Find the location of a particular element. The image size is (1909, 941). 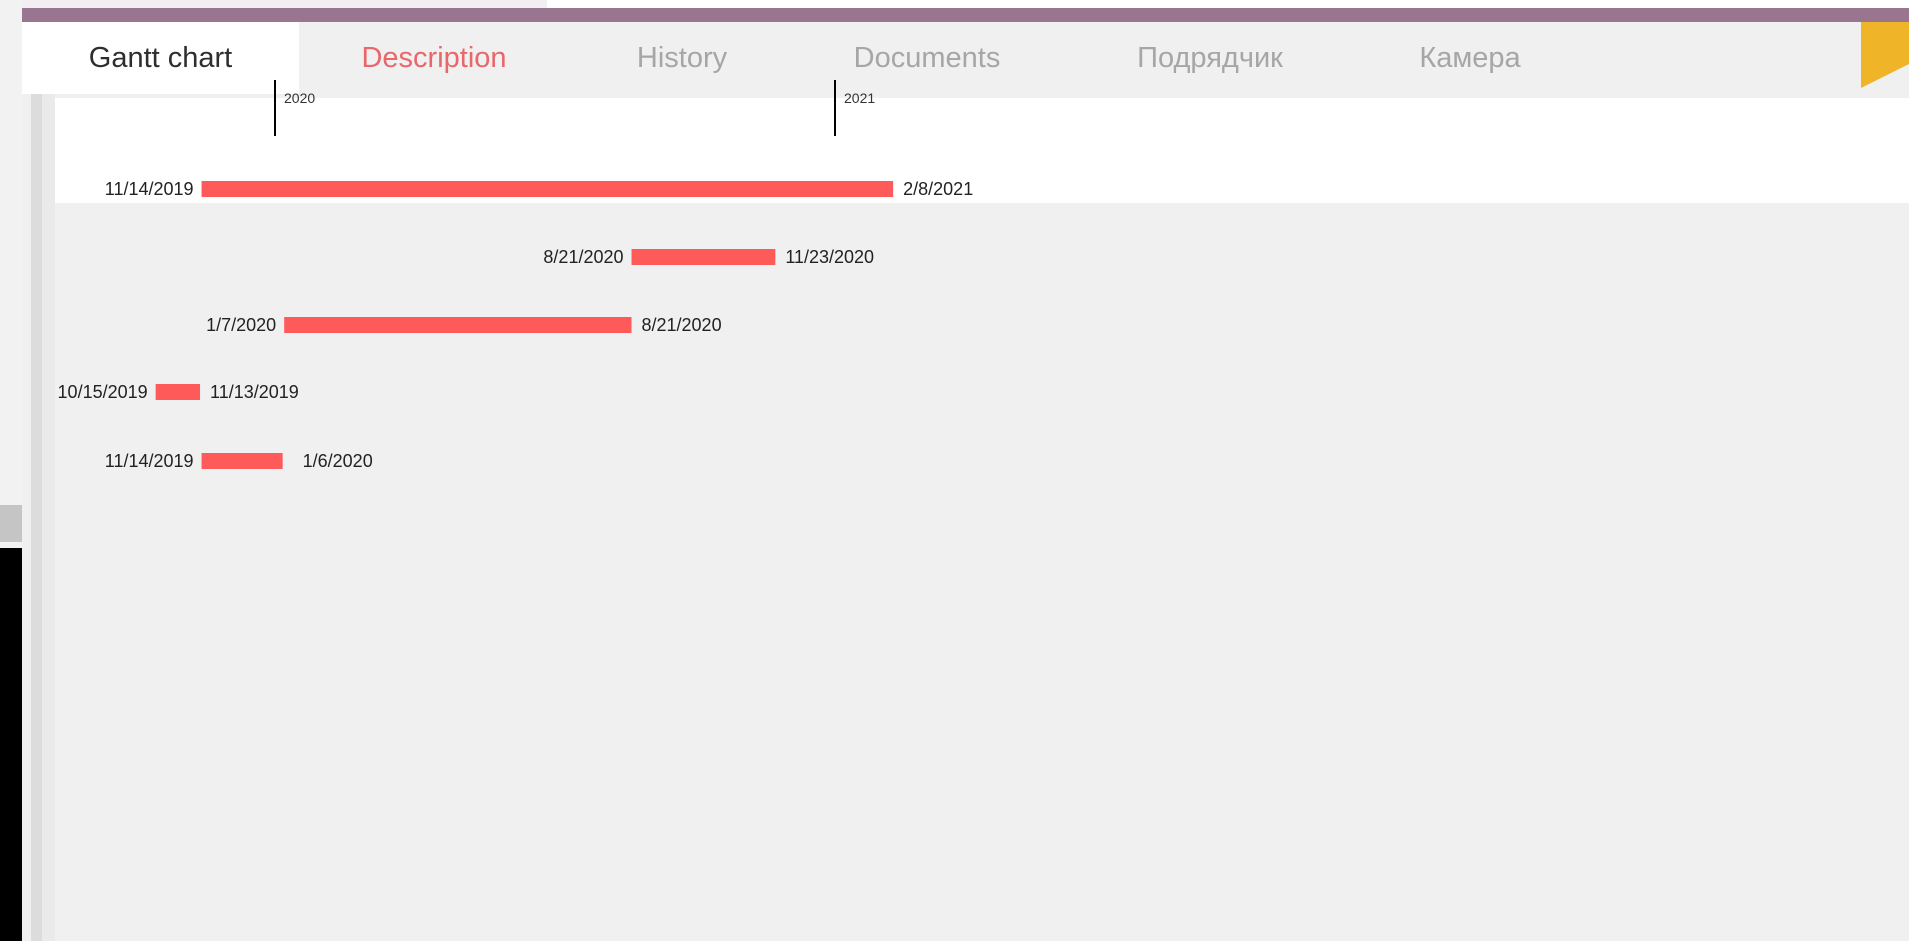

top-accent-bar is located at coordinates (965, 15).